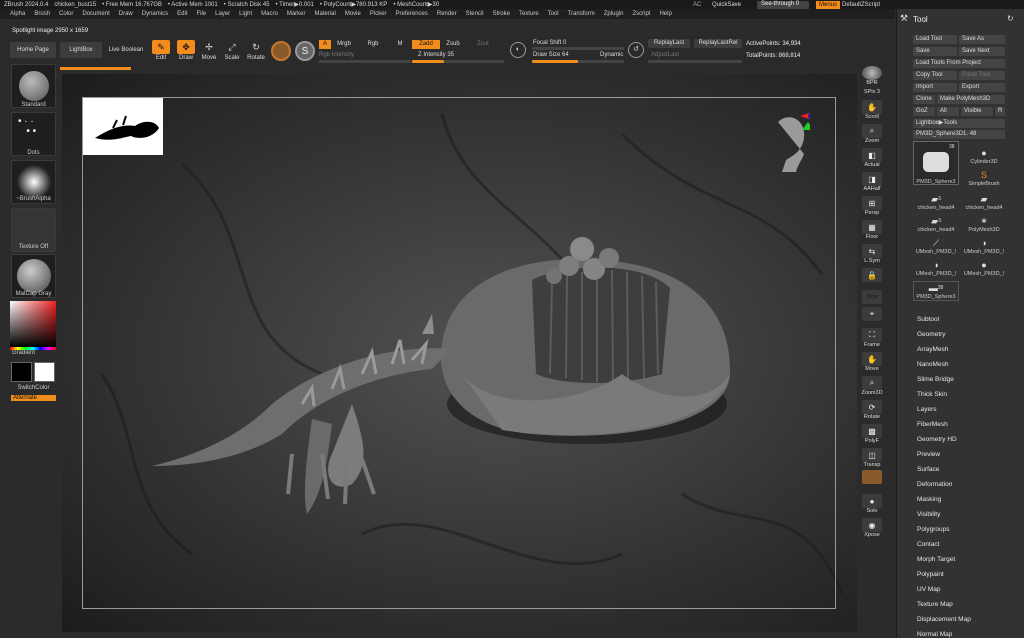 Image resolution: width=1024 pixels, height=638 pixels. Describe the element at coordinates (872, 297) in the screenshot. I see `qxyz-button: Qxyz` at that location.